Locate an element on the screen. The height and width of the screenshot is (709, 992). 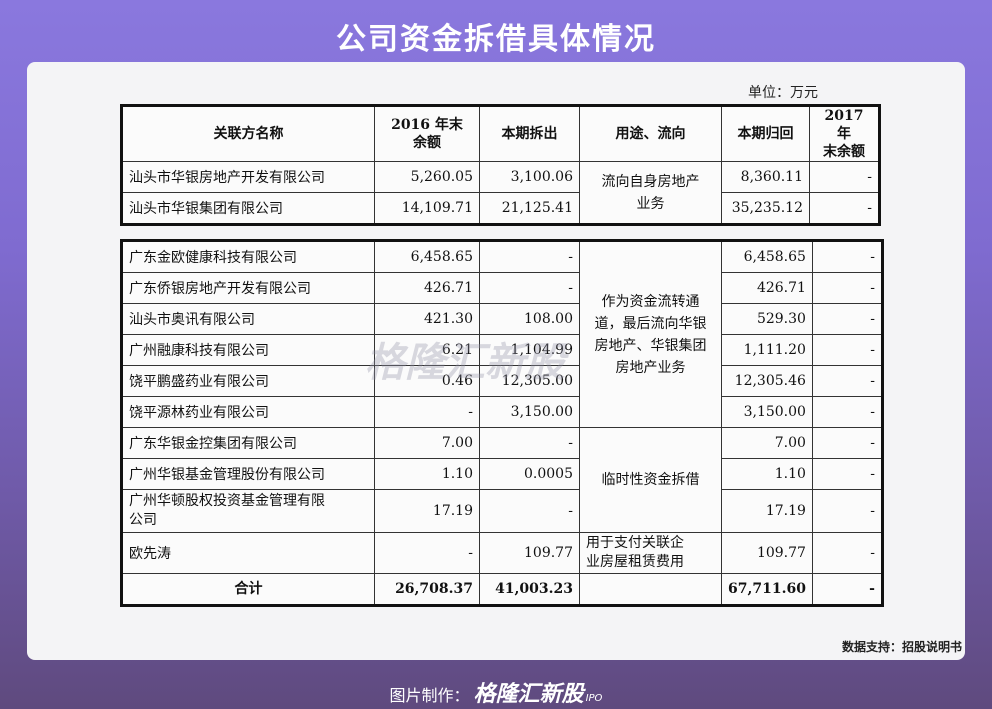
table-total-row: 合计 26,708.37 41,003.23 67,711.60 - is located at coordinates (502, 589).